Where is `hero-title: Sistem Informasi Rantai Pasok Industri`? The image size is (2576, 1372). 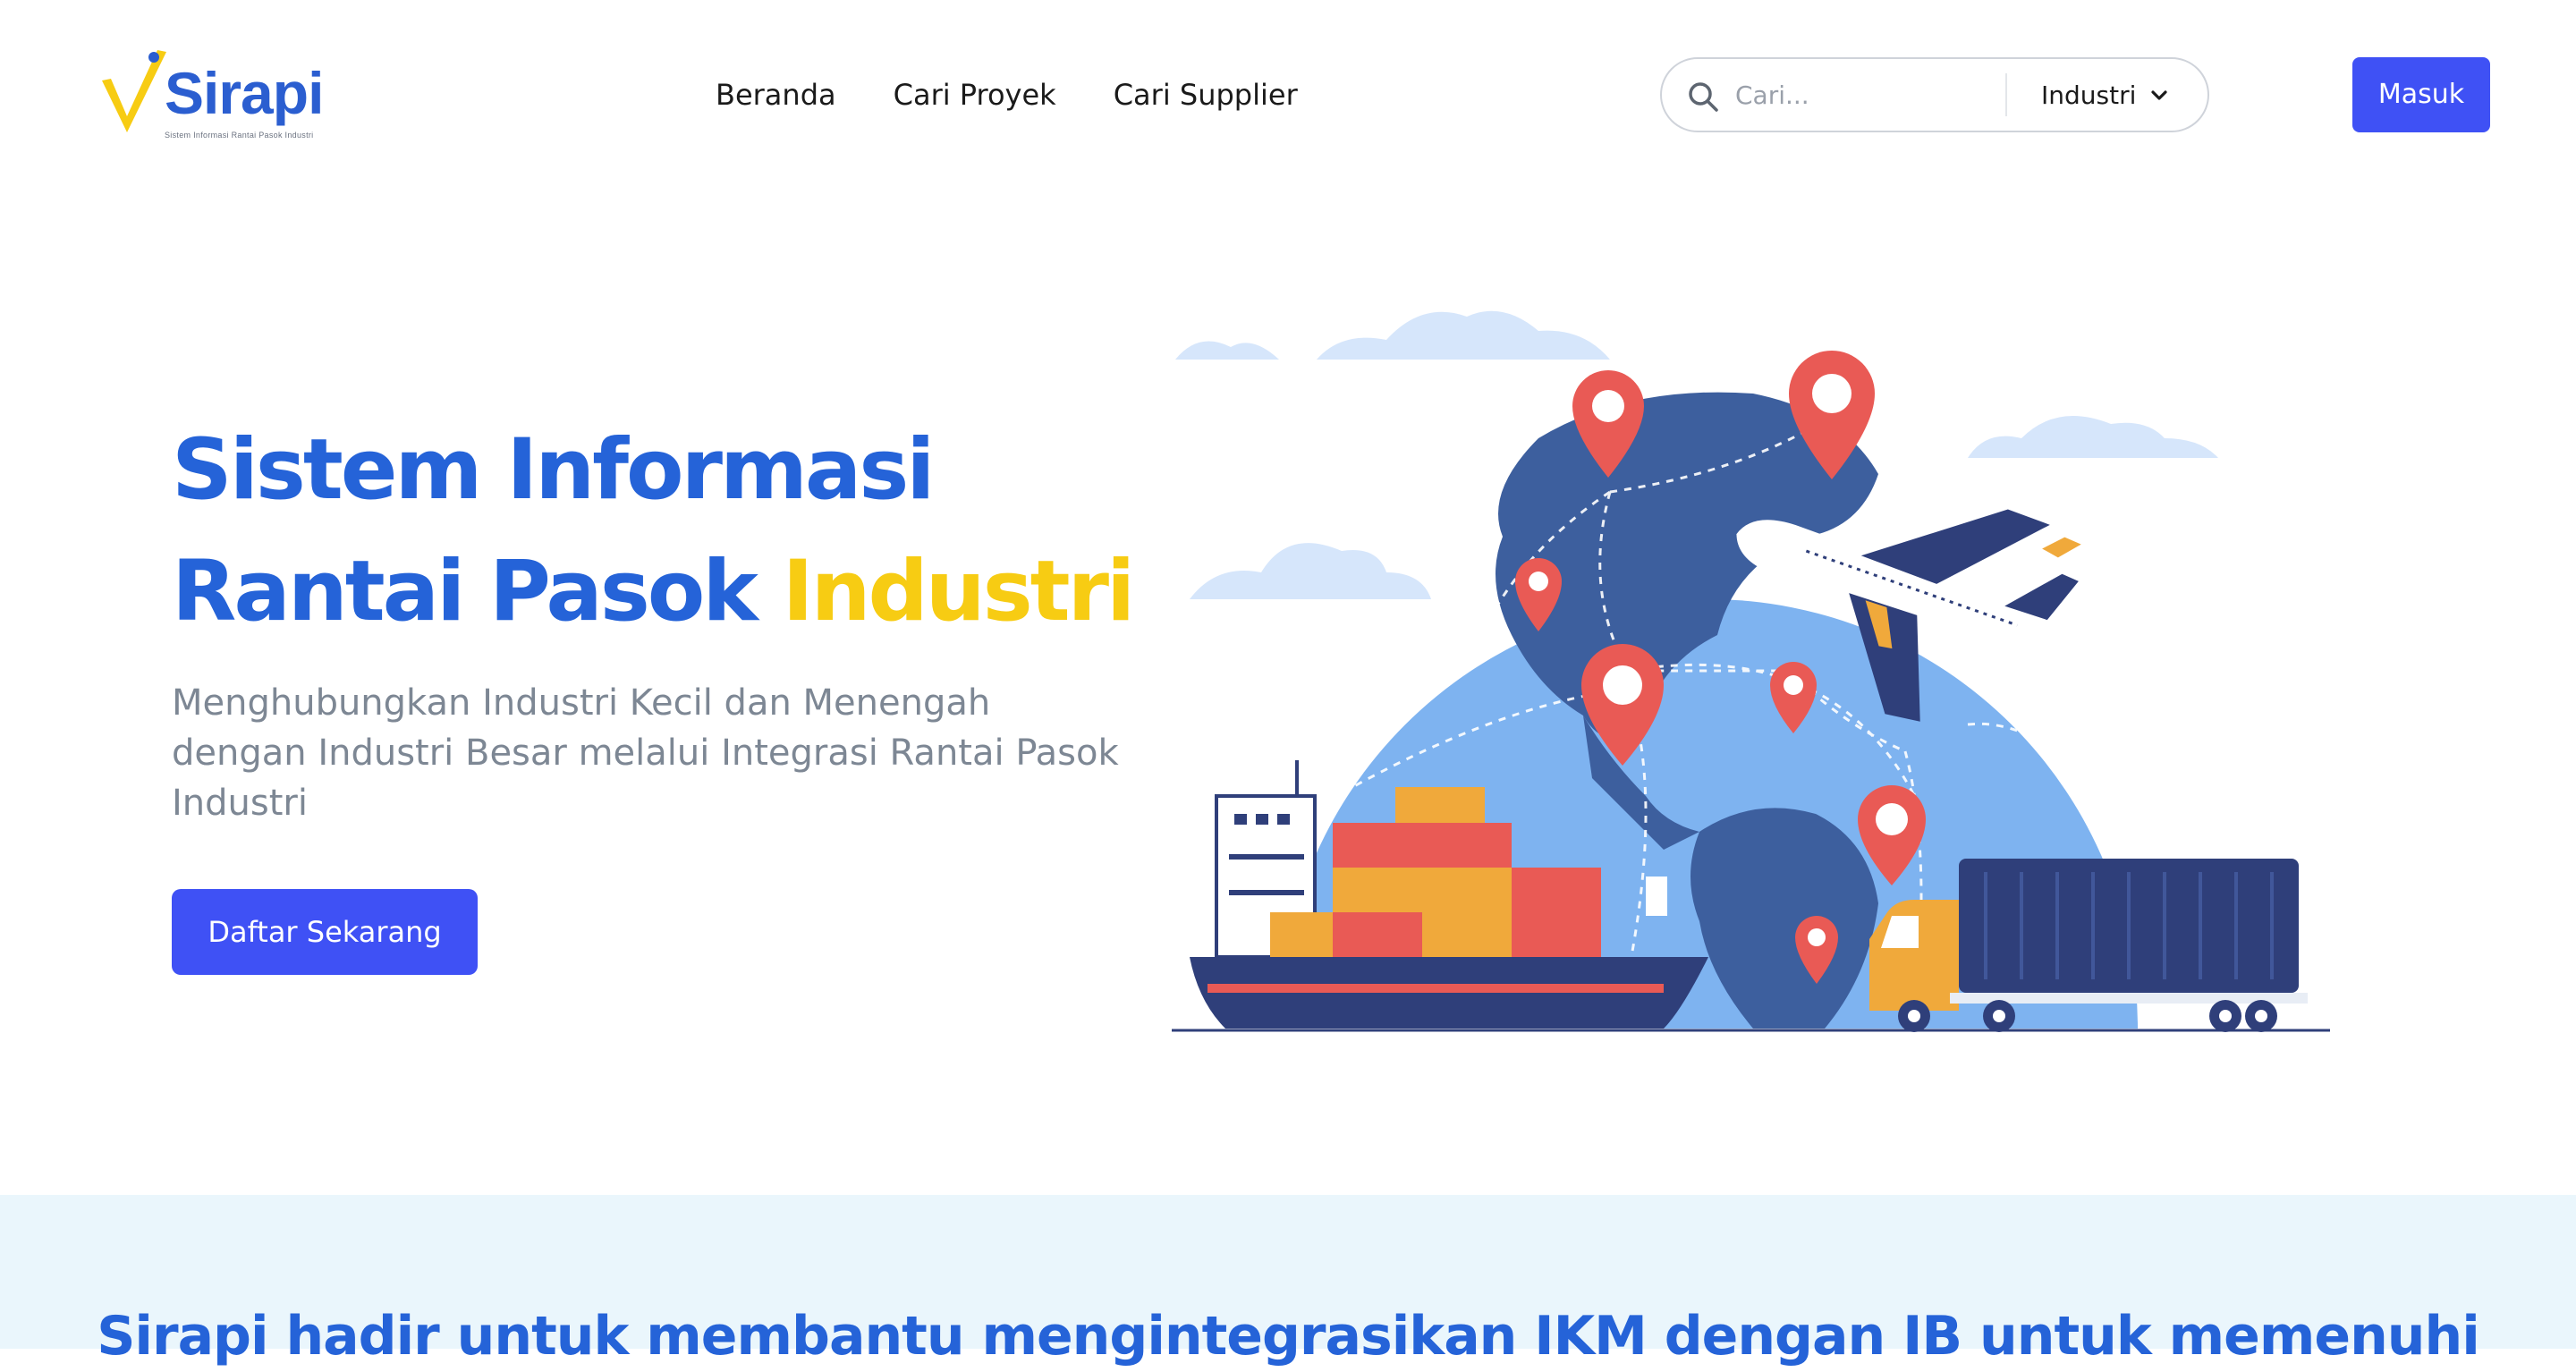
hero-title: Sistem Informasi Rantai Pasok Industri is located at coordinates (664, 531).